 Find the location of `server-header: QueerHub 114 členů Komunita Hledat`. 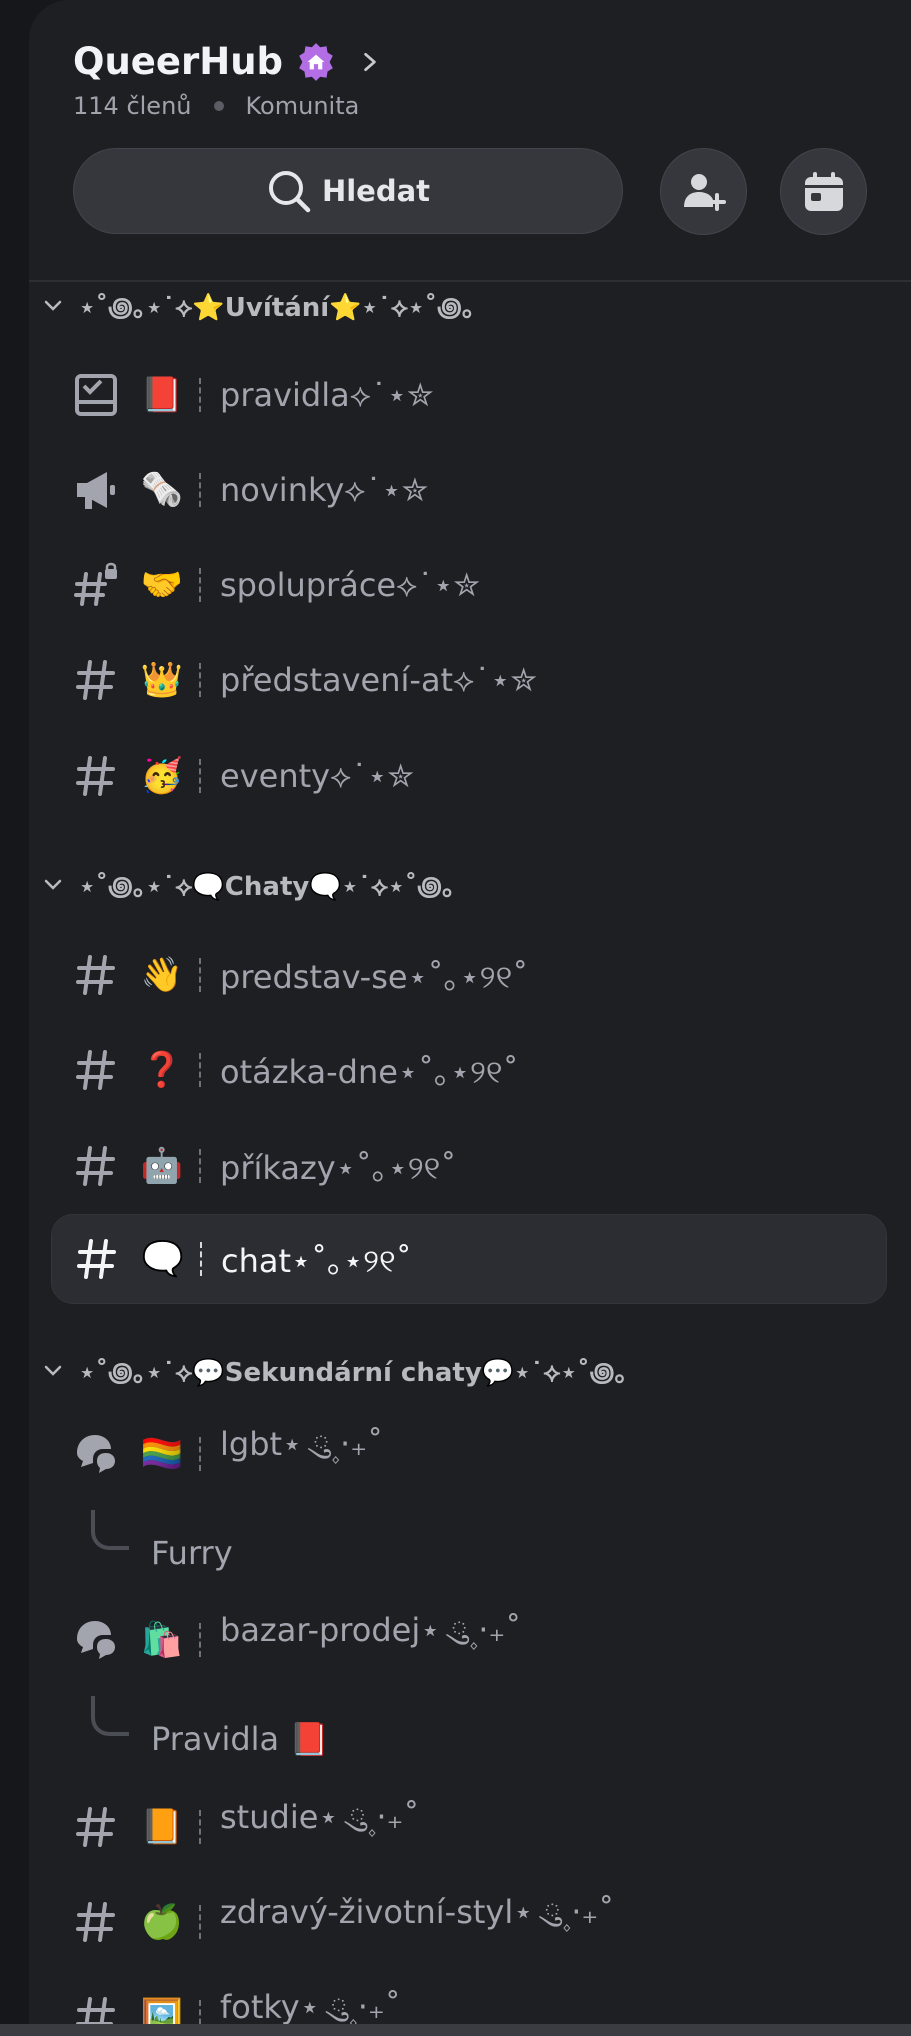

server-header: QueerHub 114 členů Komunita Hledat is located at coordinates (470, 140).